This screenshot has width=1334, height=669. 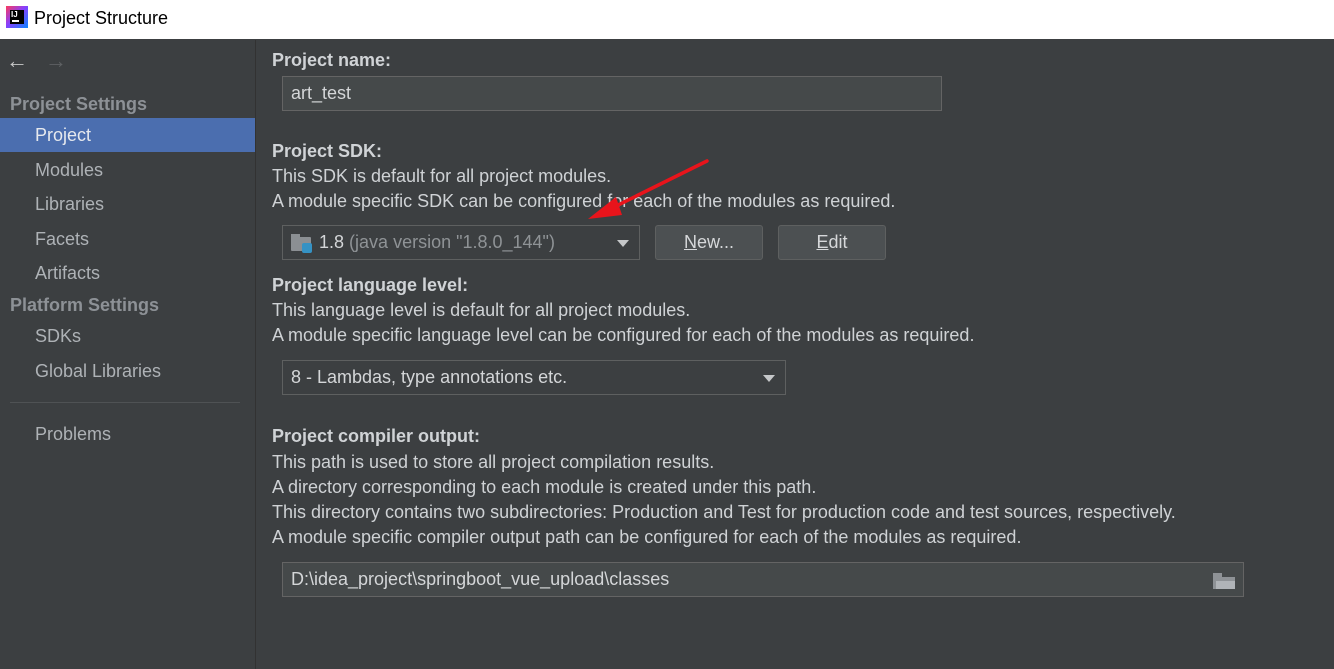 What do you see at coordinates (125, 402) in the screenshot?
I see `sidebar-separator` at bounding box center [125, 402].